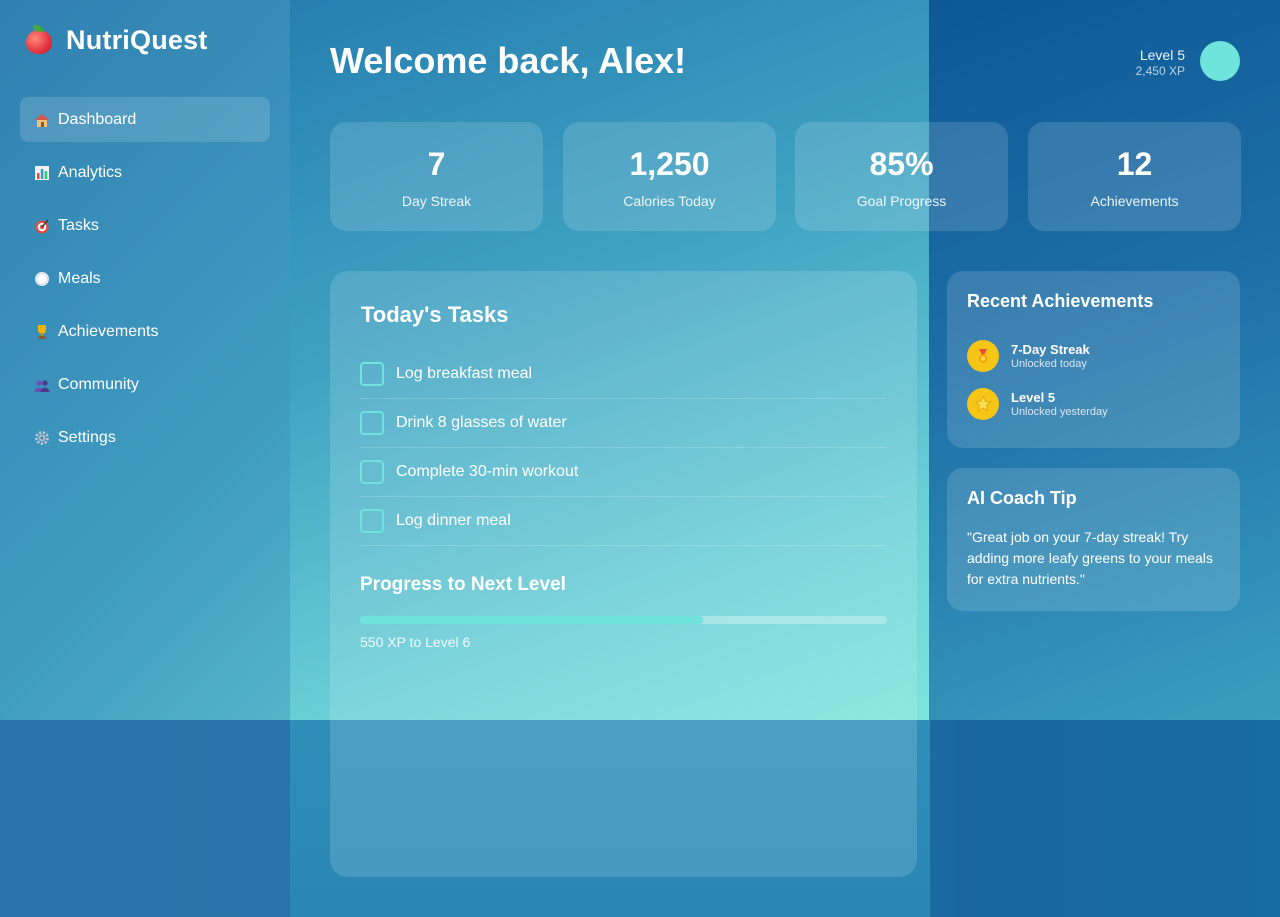 The width and height of the screenshot is (1280, 917). Describe the element at coordinates (435, 314) in the screenshot. I see `tasks-title: Today's Tasks` at that location.